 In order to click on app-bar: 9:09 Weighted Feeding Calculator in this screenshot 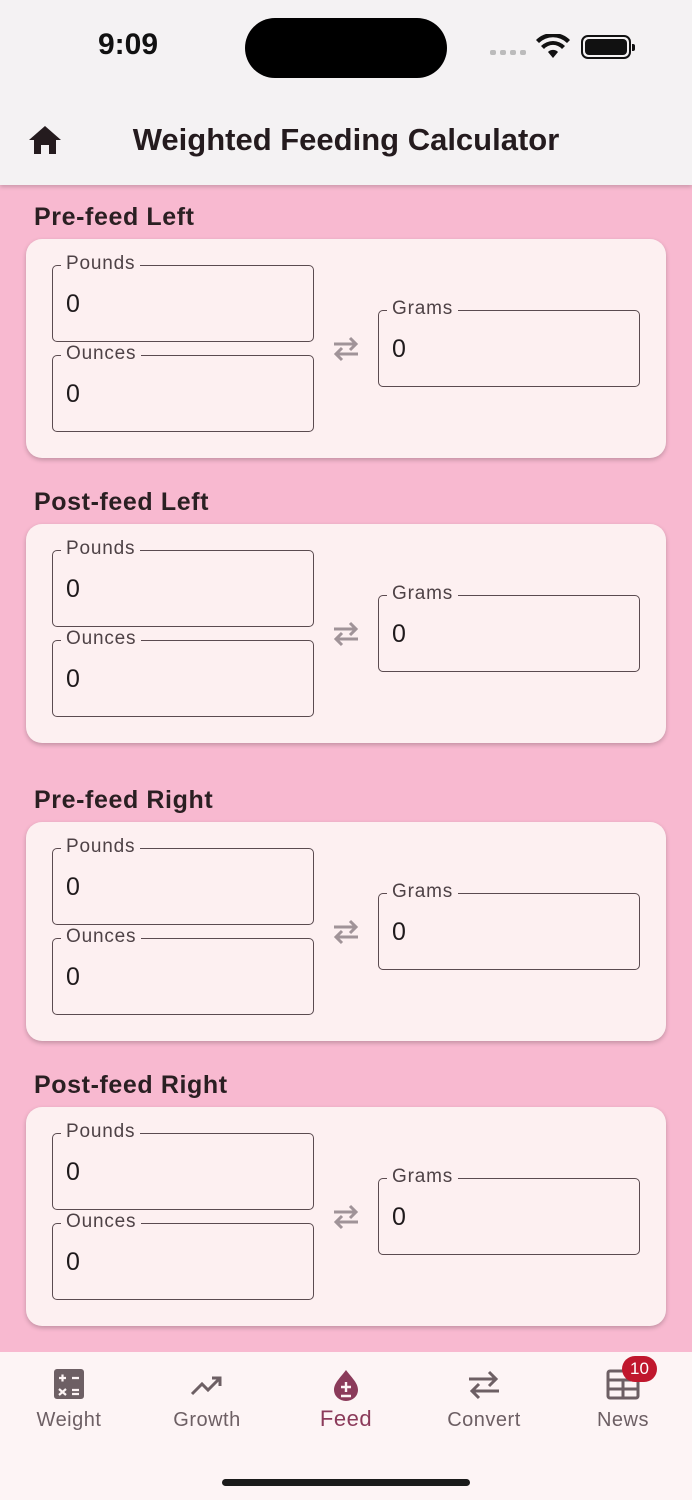, I will do `click(346, 92)`.